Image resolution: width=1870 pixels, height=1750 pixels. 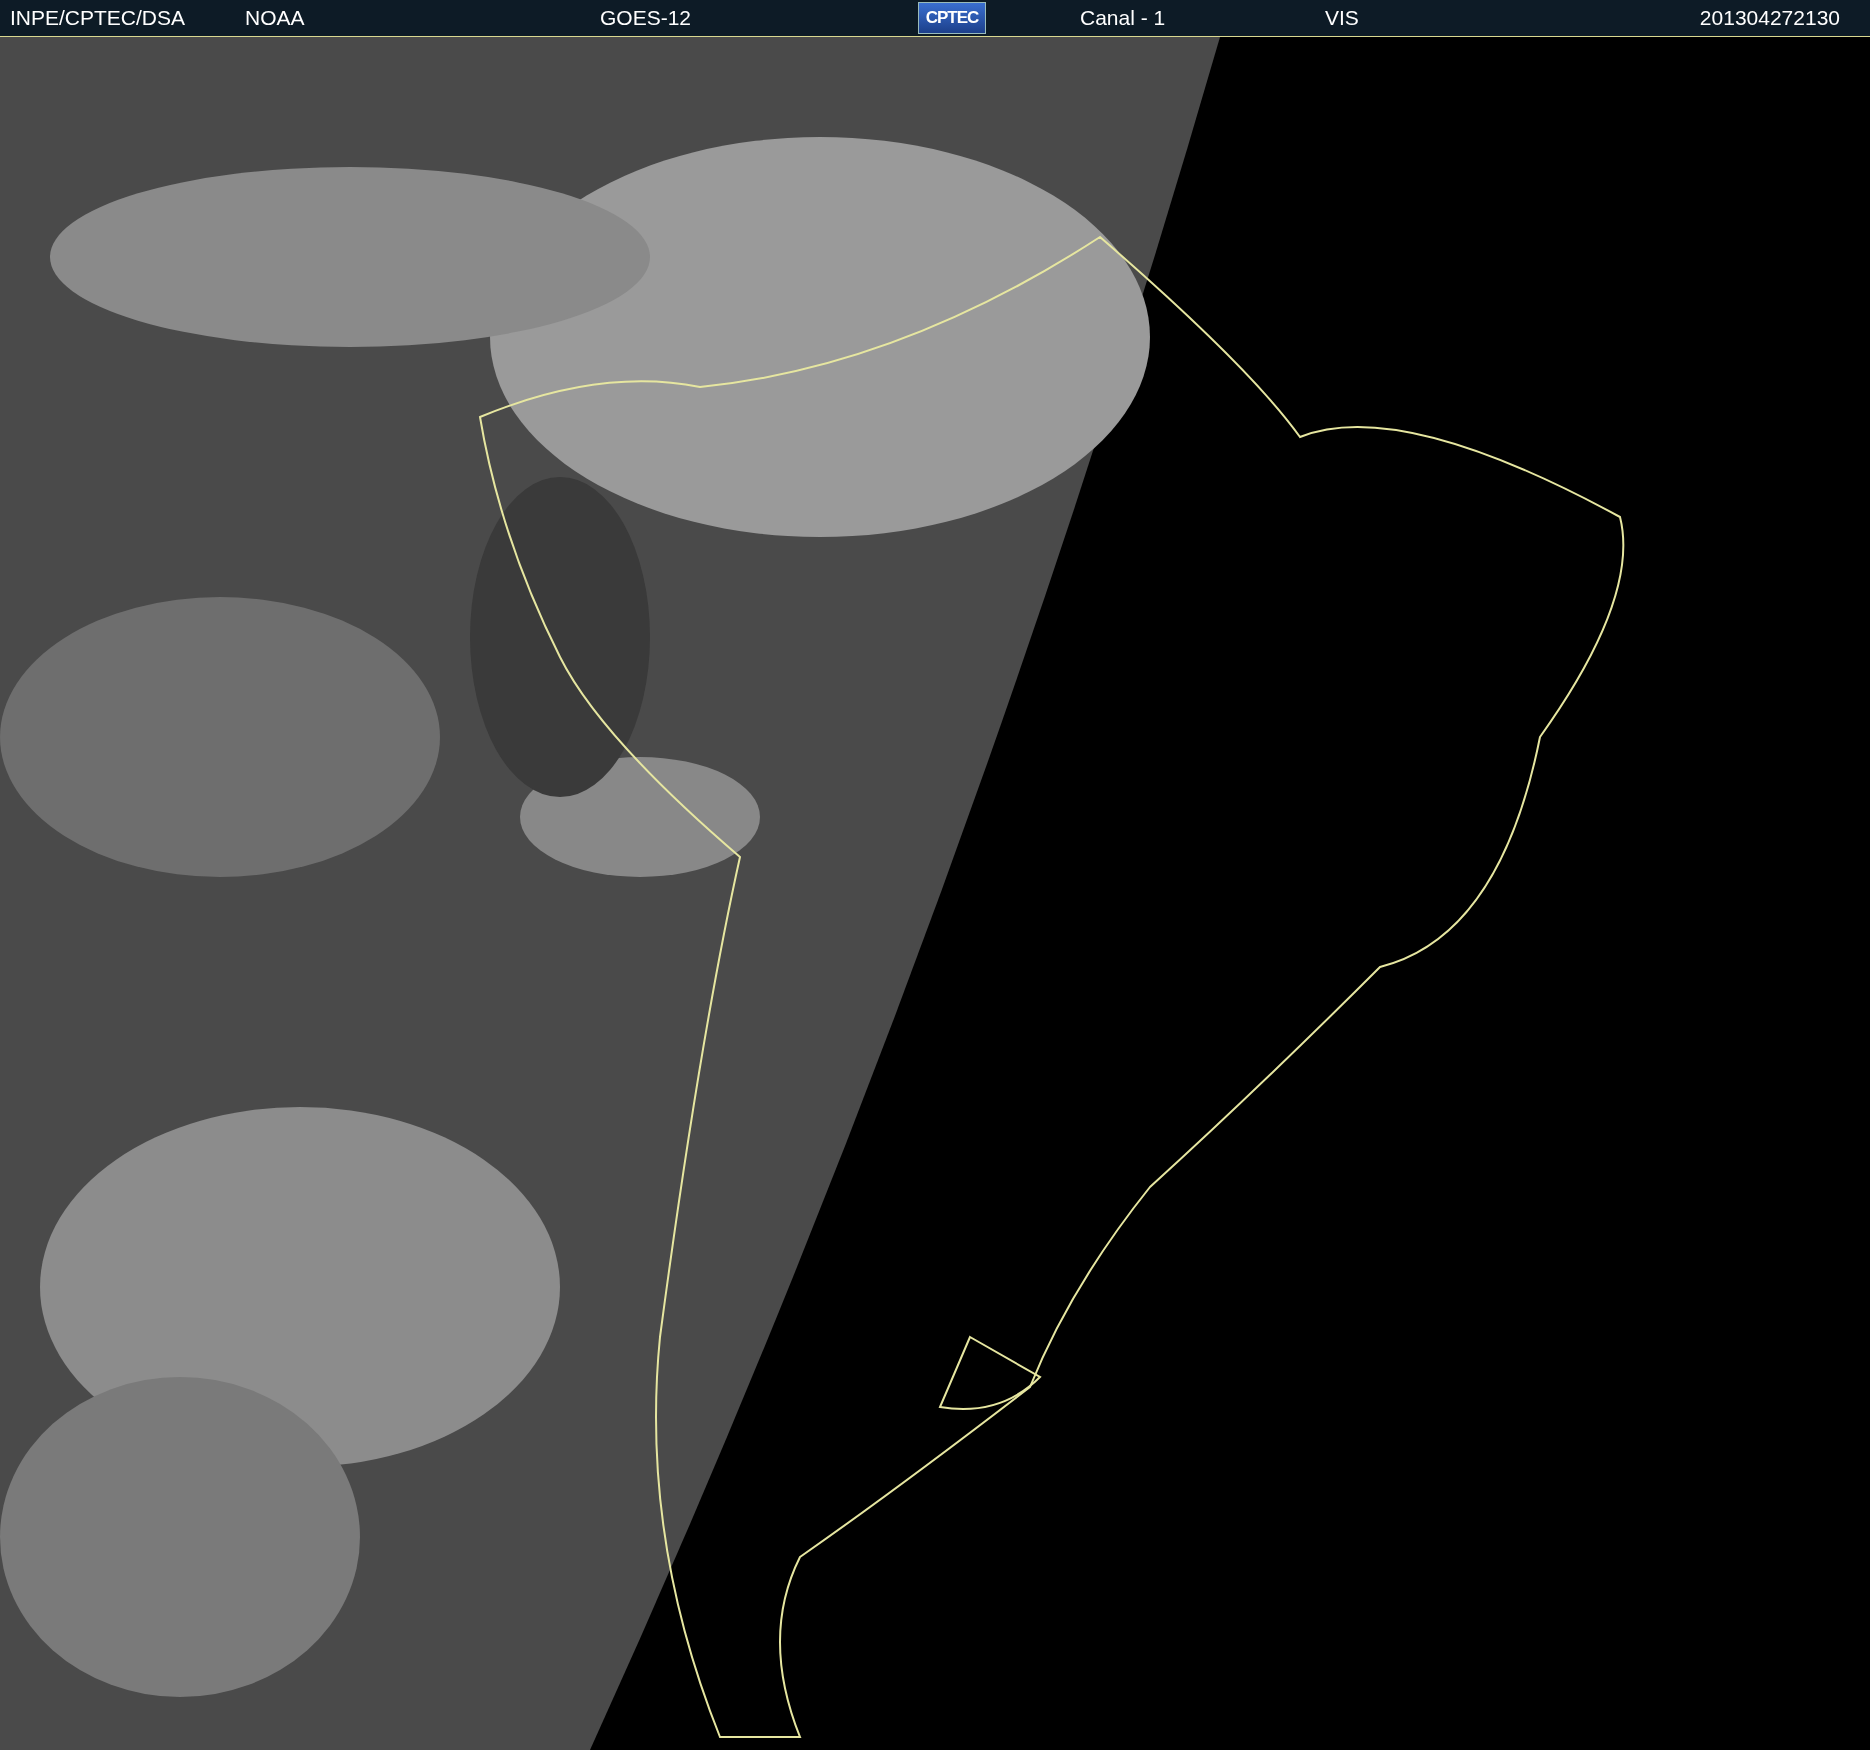 I want to click on timestamp-label: 201304272130, so click(x=1769, y=18).